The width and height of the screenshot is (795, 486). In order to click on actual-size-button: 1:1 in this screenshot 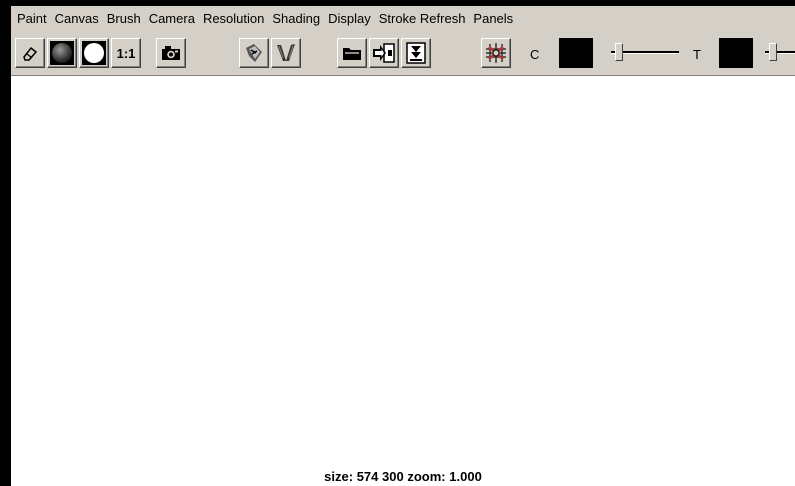, I will do `click(126, 53)`.